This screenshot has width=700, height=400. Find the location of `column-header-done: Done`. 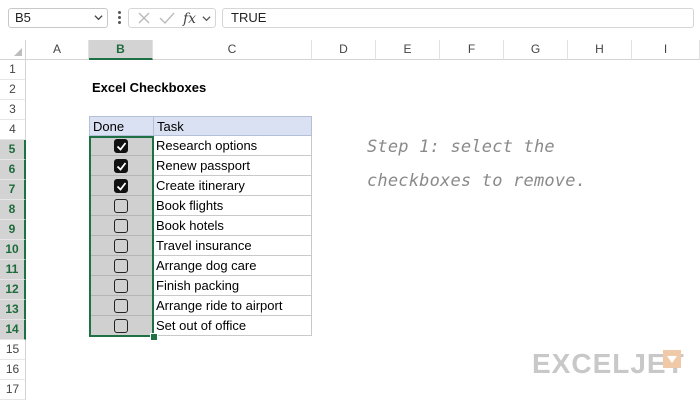

column-header-done: Done is located at coordinates (121, 126).